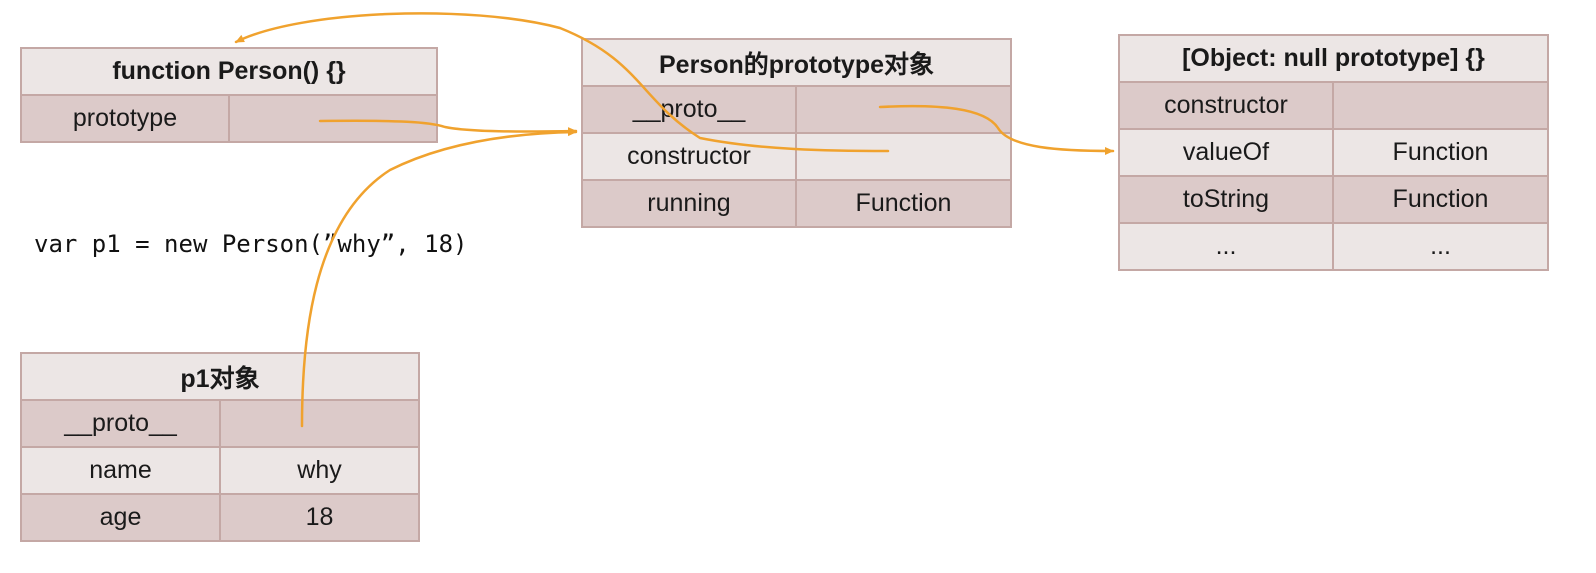 The height and width of the screenshot is (573, 1596). What do you see at coordinates (903, 156) in the screenshot?
I see `person-prototype-constructor-value` at bounding box center [903, 156].